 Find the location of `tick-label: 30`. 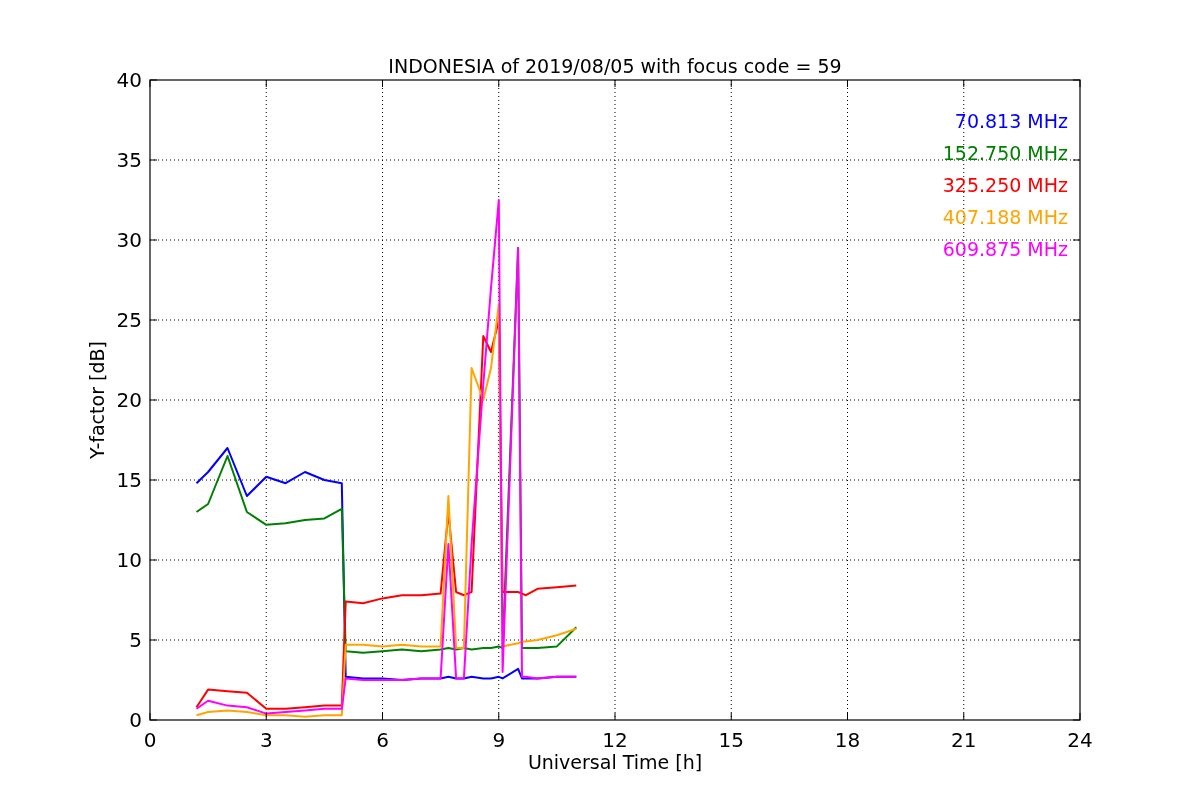

tick-label: 30 is located at coordinates (129, 240).